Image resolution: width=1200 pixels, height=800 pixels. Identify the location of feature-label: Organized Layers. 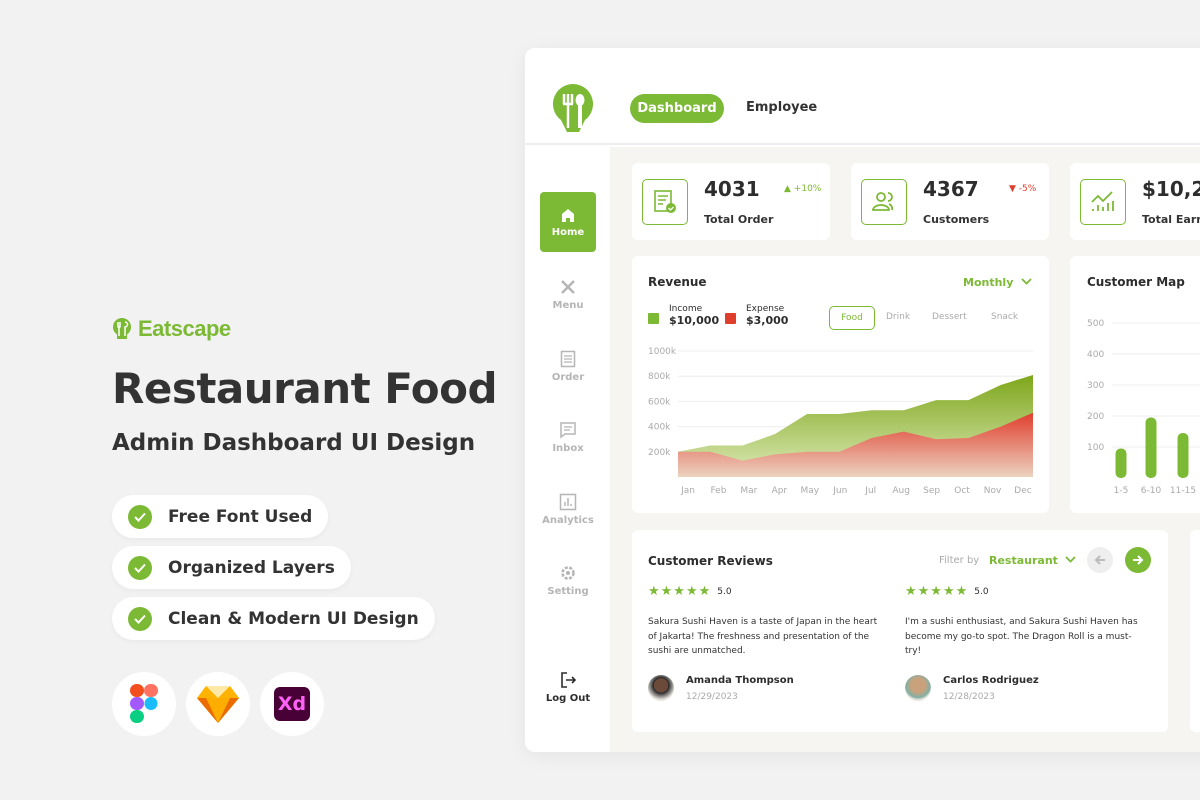
(251, 567).